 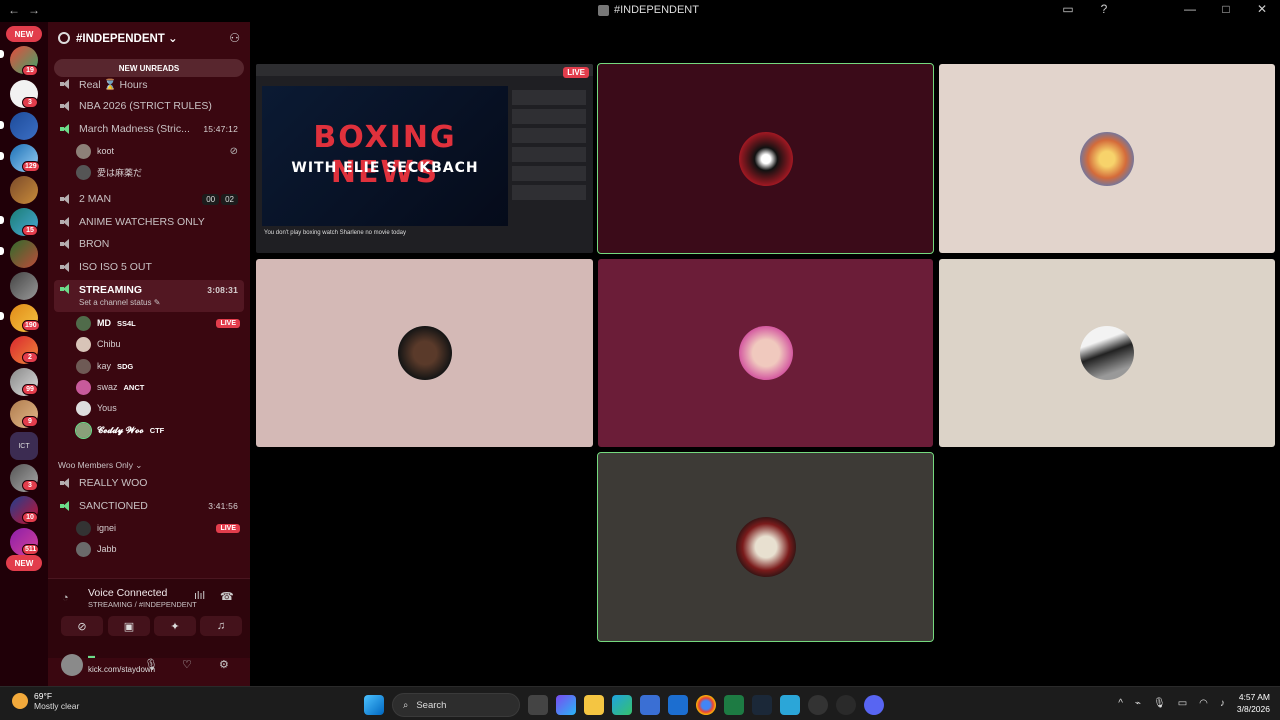 I want to click on start-menu-icon, so click(x=374, y=705).